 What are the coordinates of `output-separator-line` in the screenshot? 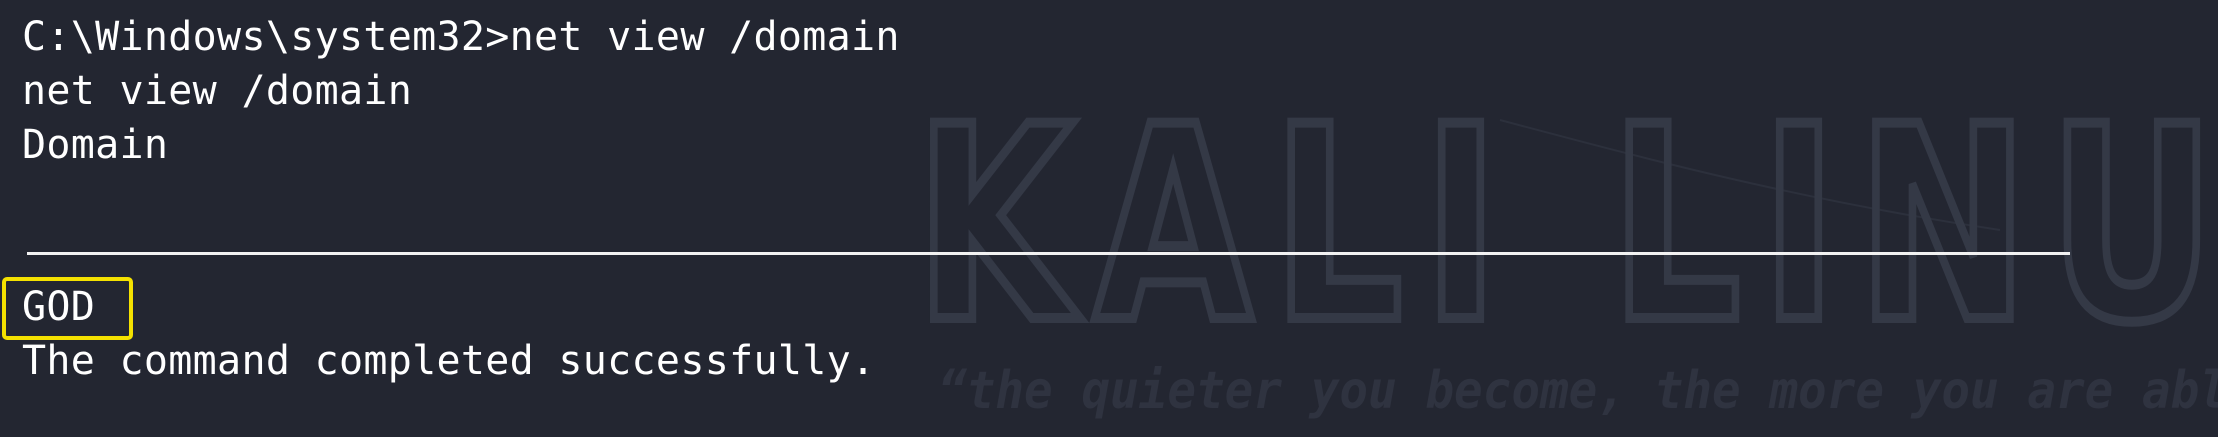 It's located at (1048, 253).